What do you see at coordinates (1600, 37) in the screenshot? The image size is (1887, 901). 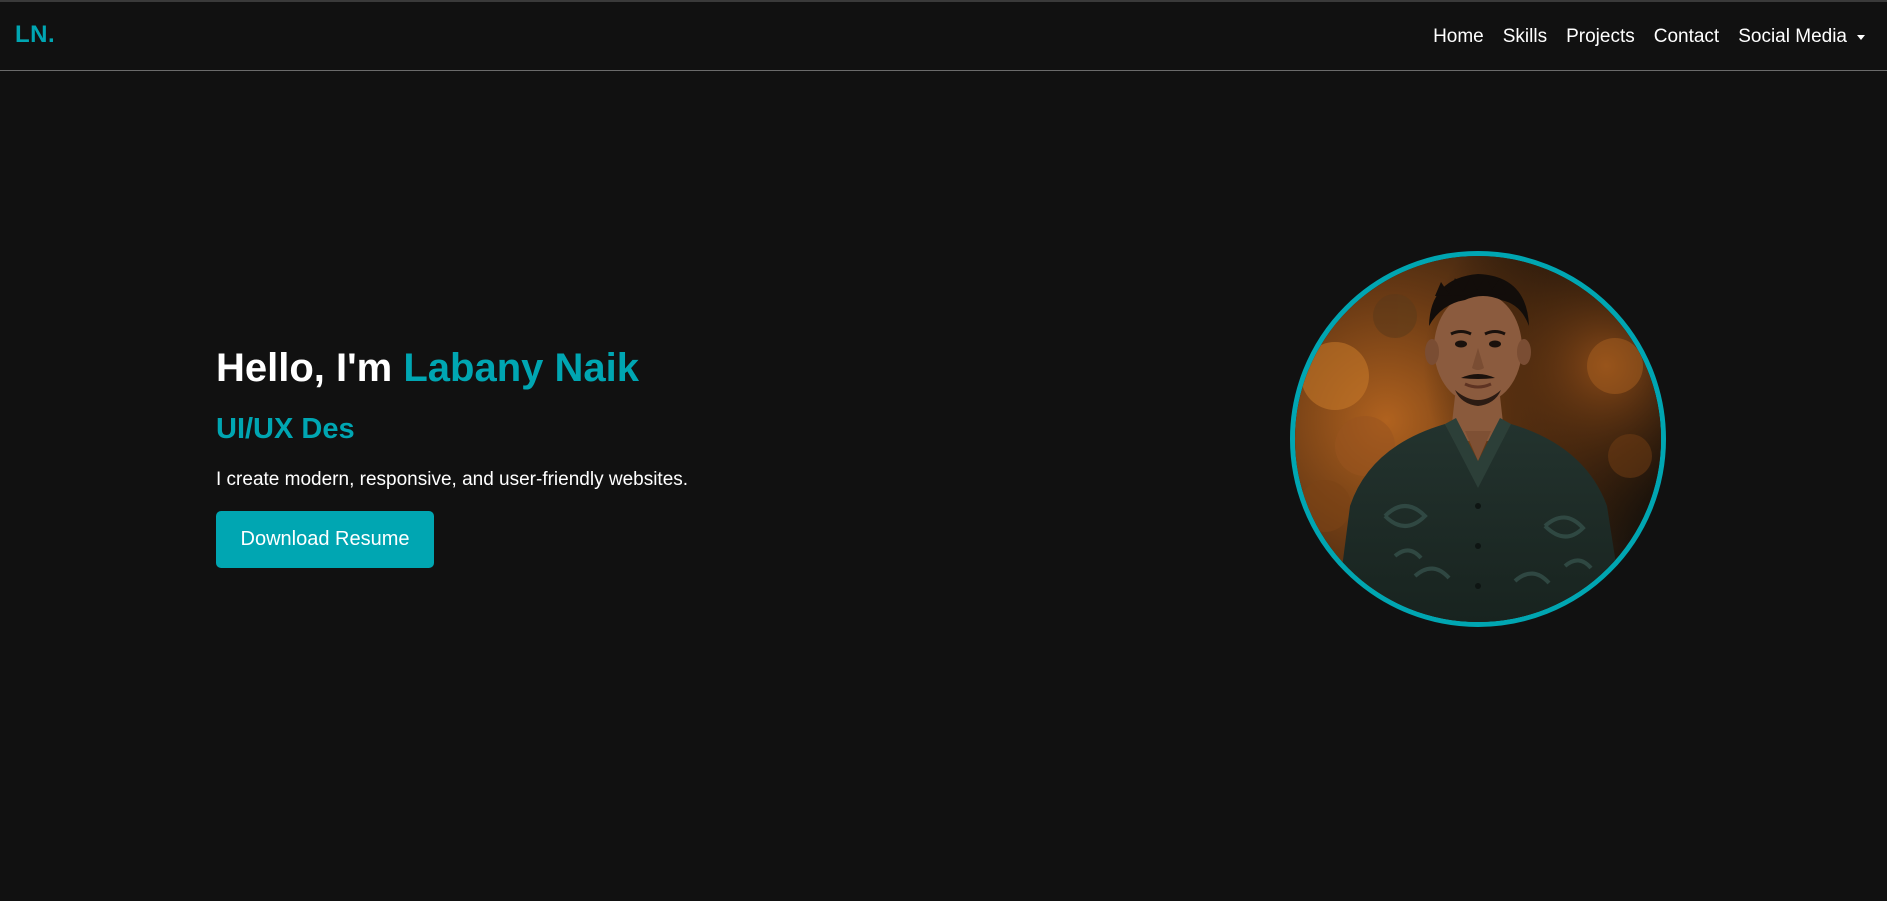 I see `nav-link-projects: Projects` at bounding box center [1600, 37].